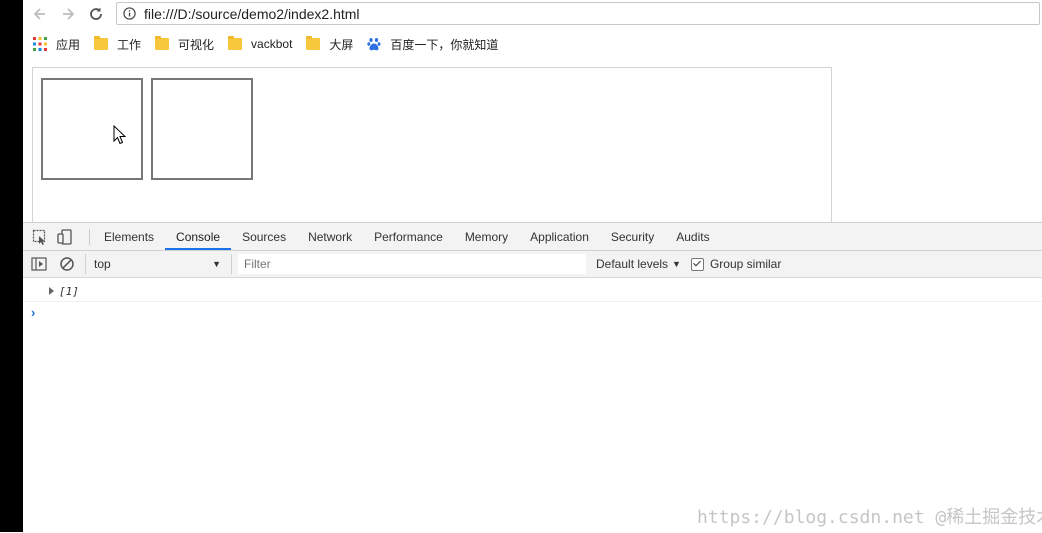 This screenshot has width=1042, height=533. I want to click on clear-console-icon, so click(67, 264).